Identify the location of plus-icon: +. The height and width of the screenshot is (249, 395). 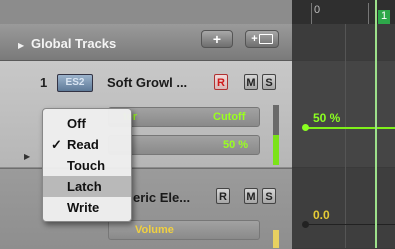
(217, 39).